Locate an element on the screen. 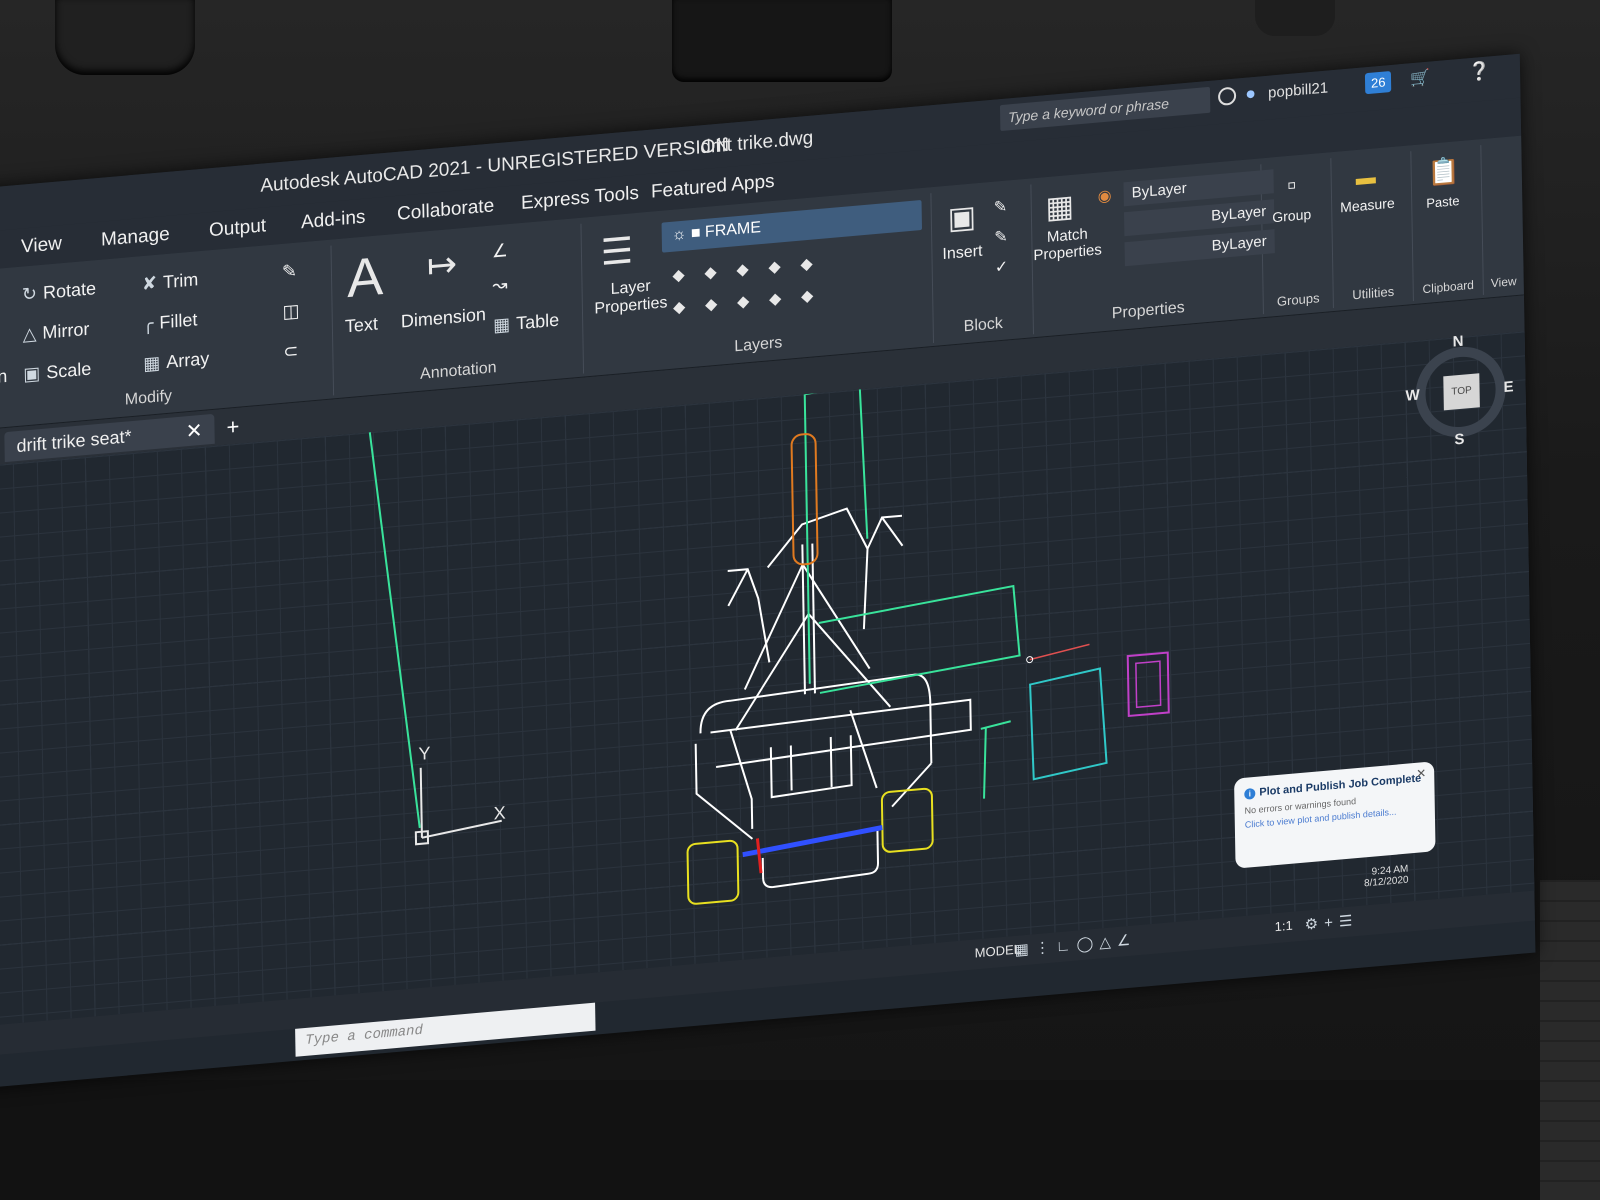  array-button: ▦ Array is located at coordinates (176, 361).